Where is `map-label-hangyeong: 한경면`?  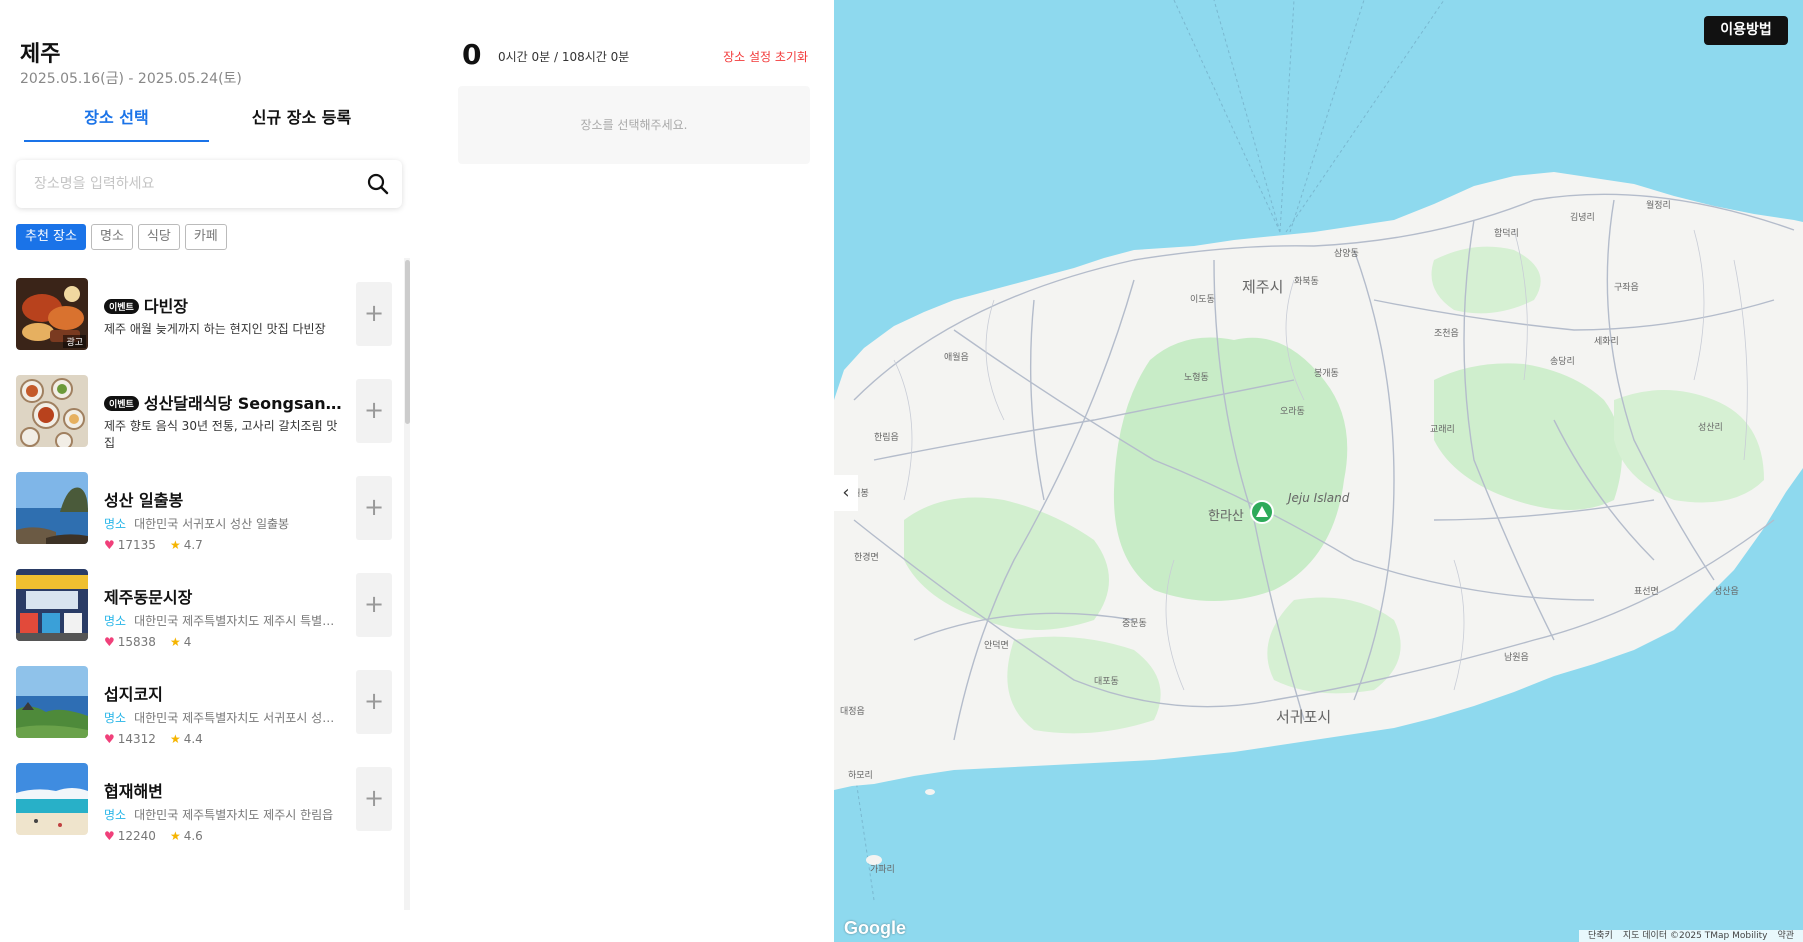
map-label-hangyeong: 한경면 is located at coordinates (866, 557).